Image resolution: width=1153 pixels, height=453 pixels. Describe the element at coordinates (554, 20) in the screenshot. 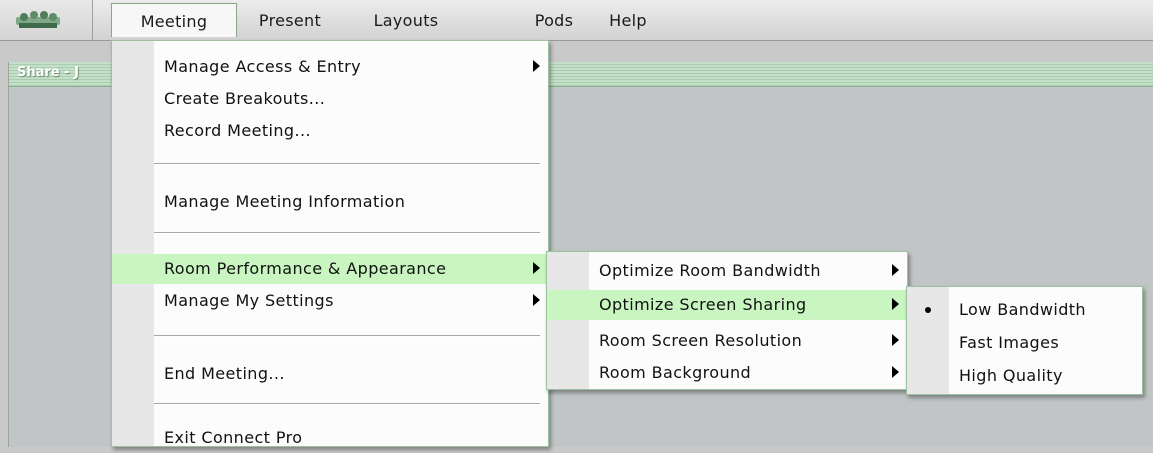

I see `menu-pods: Pods` at that location.